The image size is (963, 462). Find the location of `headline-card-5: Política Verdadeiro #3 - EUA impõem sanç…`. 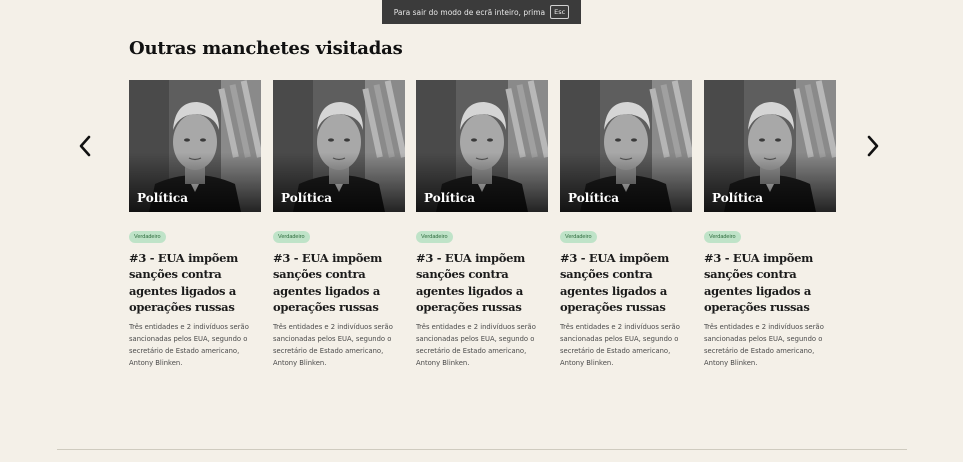

headline-card-5: Política Verdadeiro #3 - EUA impõem sanç… is located at coordinates (770, 223).